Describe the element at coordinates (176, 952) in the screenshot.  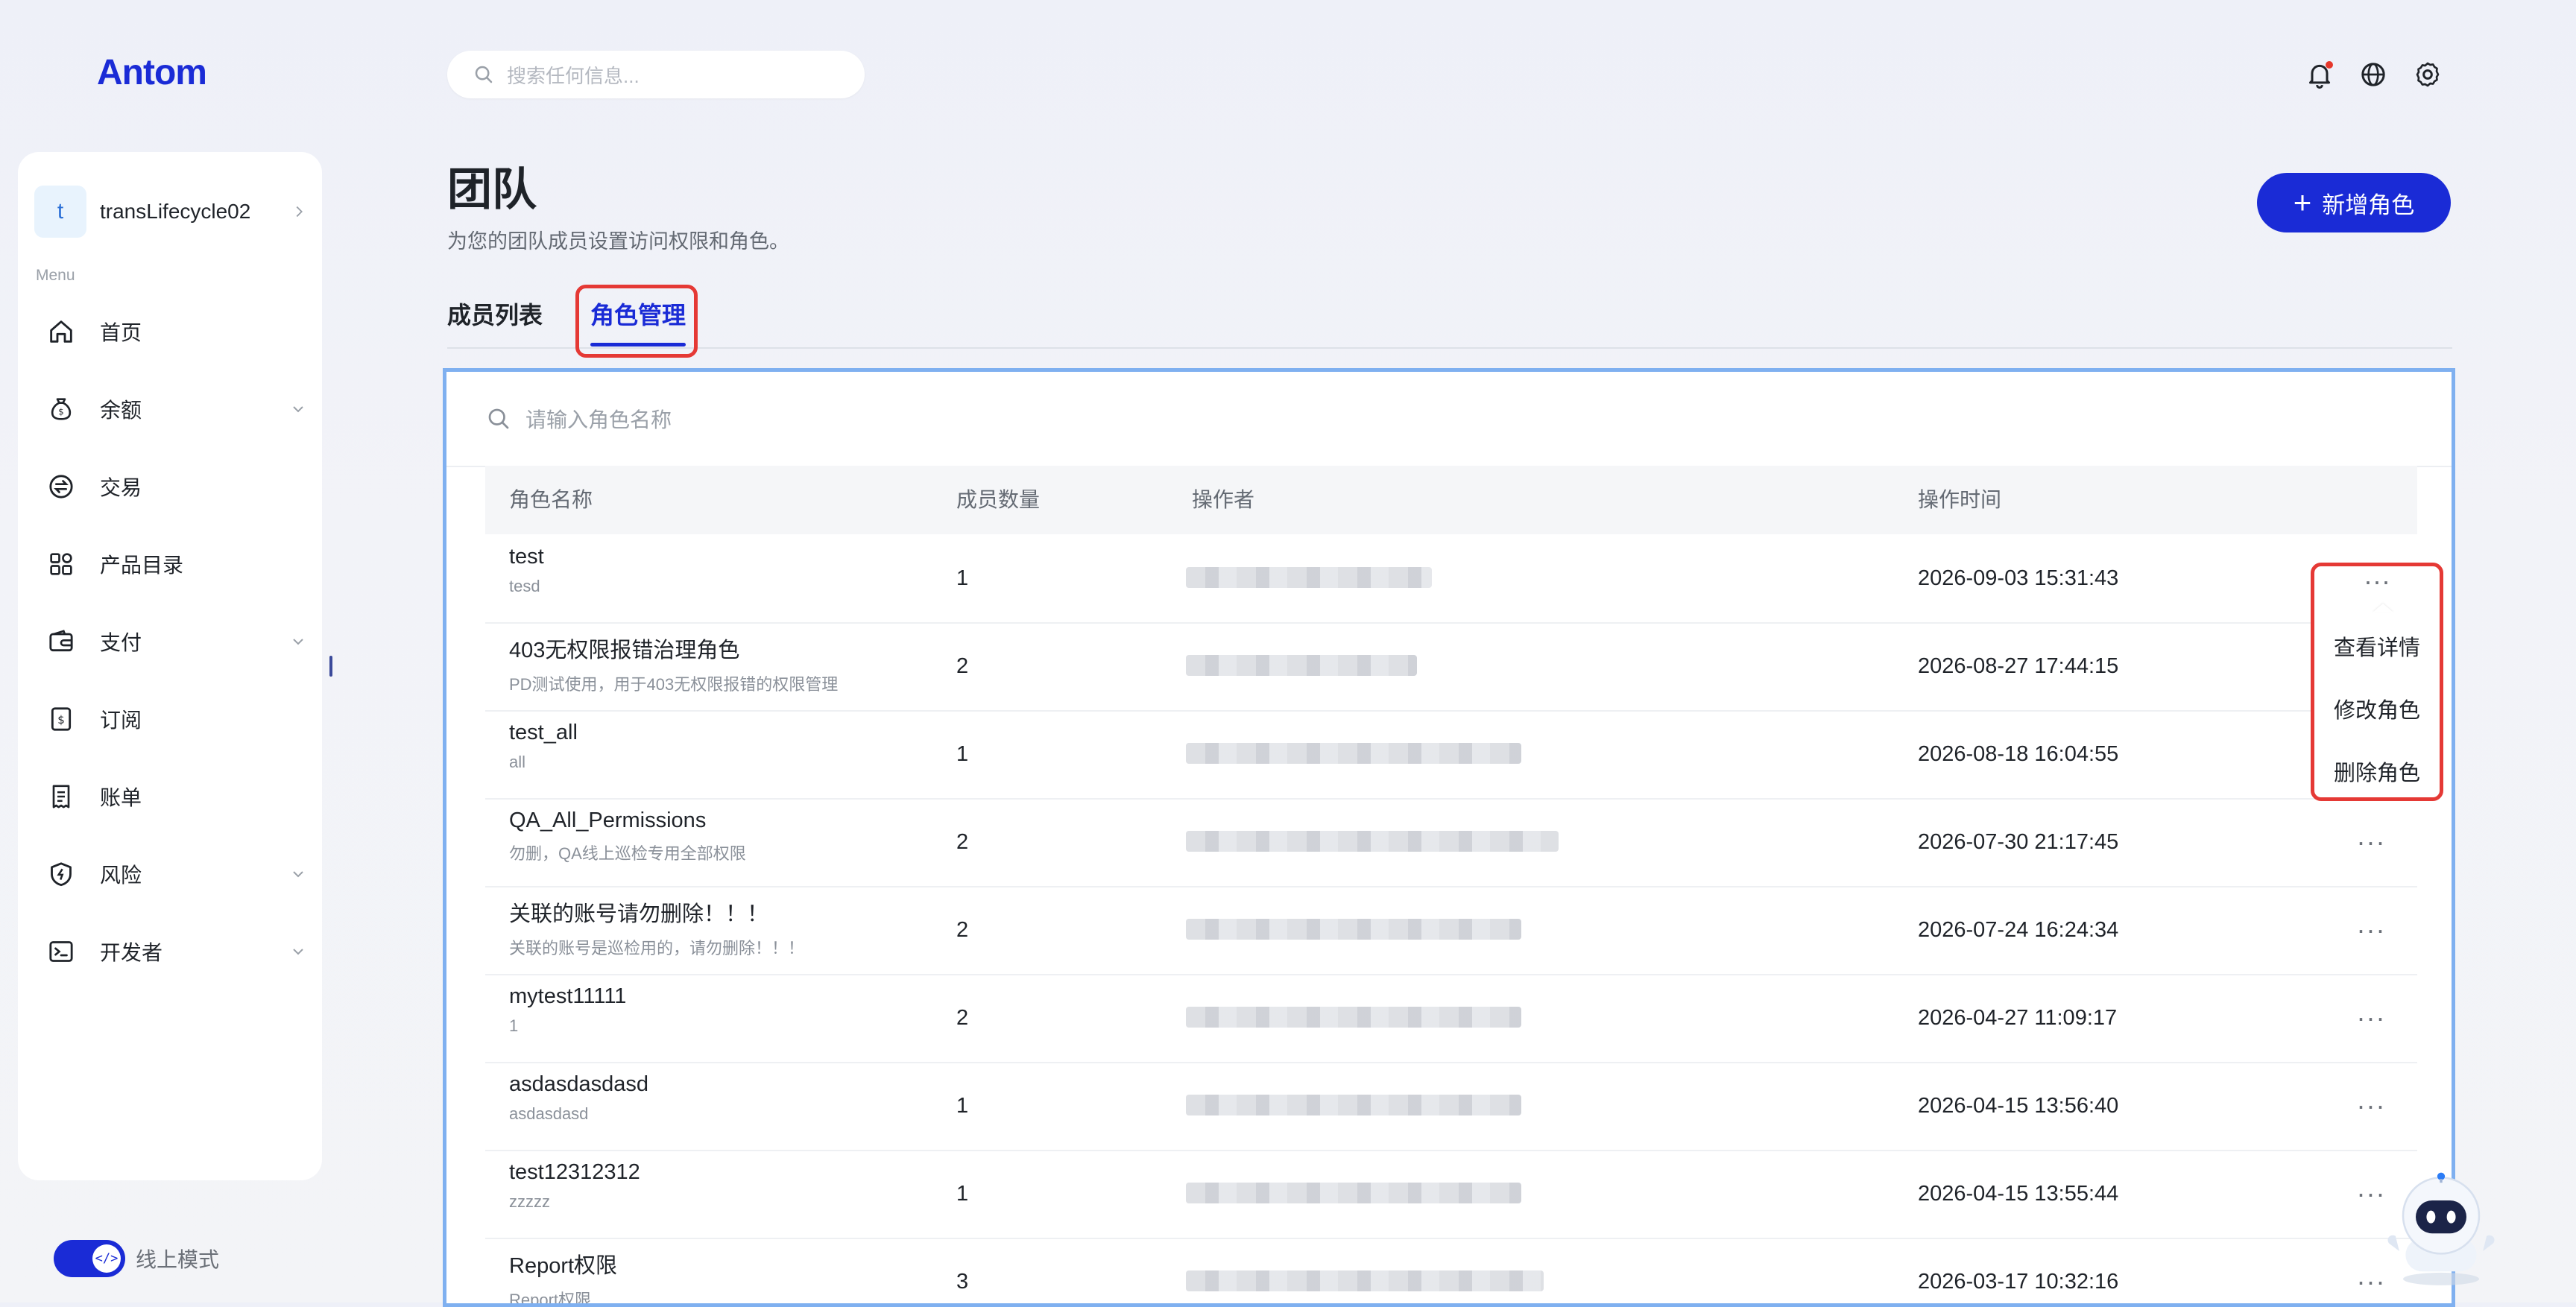
I see `sidebar-item-developers: 开发者` at that location.